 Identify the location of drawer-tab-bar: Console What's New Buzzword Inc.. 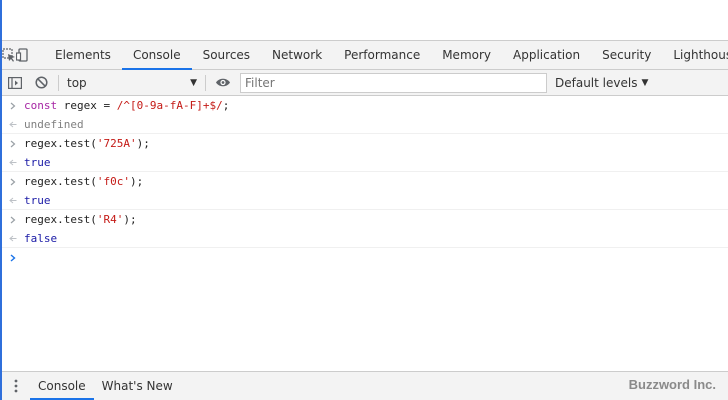
(365, 385).